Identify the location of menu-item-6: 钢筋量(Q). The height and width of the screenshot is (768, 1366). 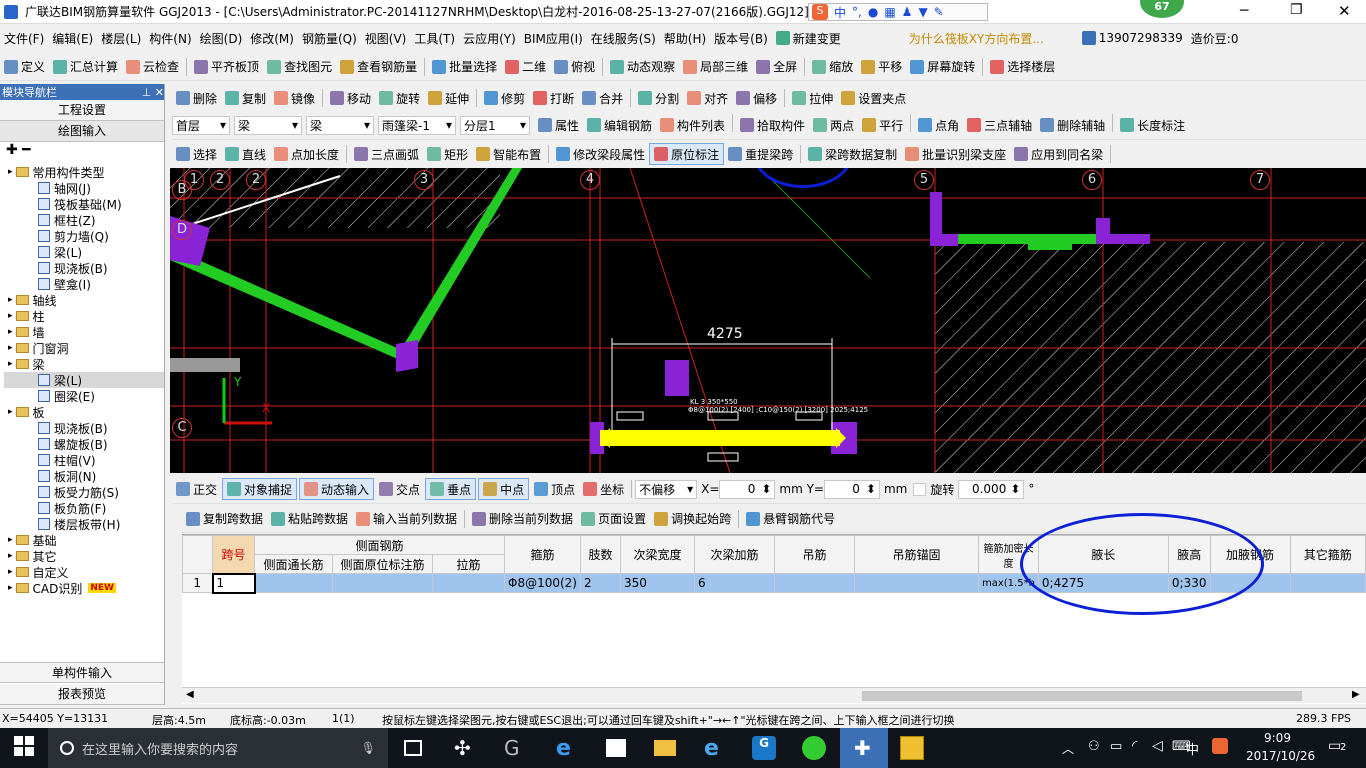
(329, 38).